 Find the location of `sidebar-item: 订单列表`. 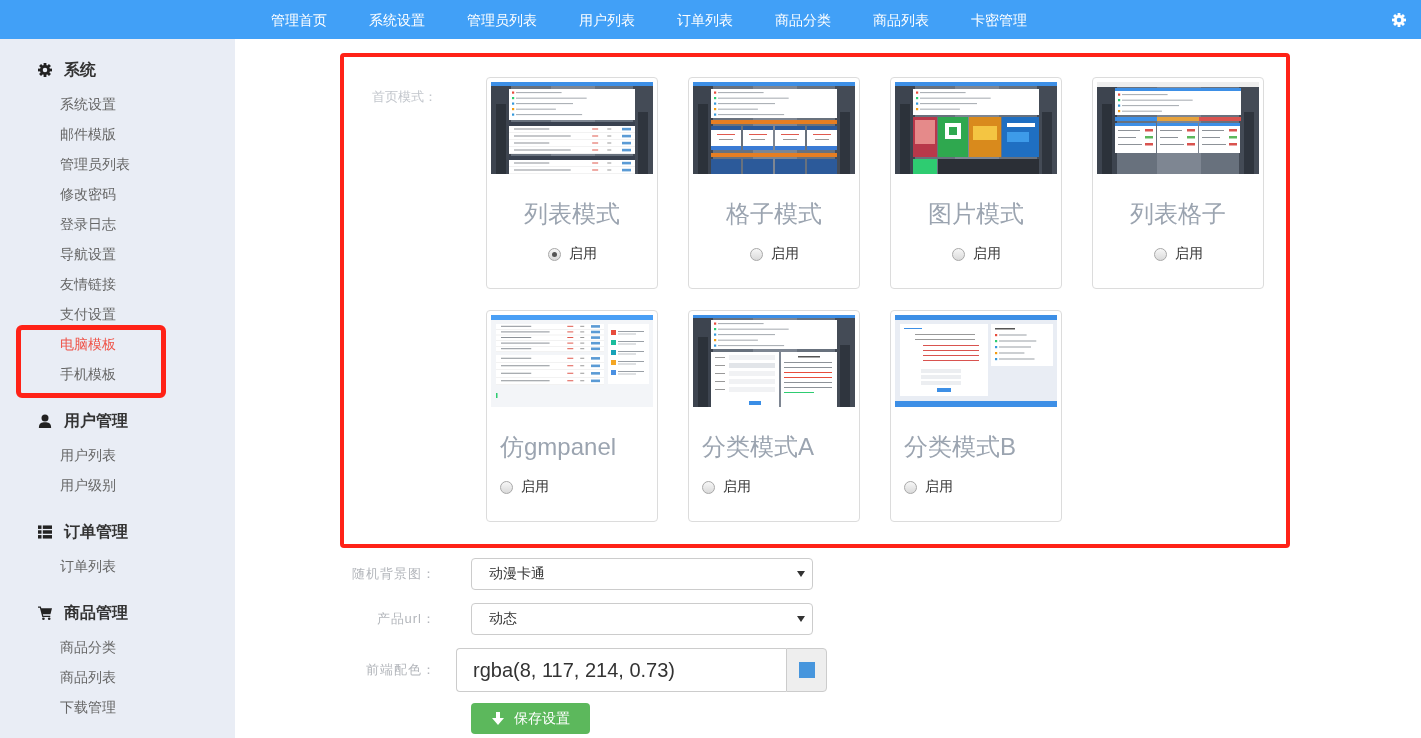

sidebar-item: 订单列表 is located at coordinates (88, 567).